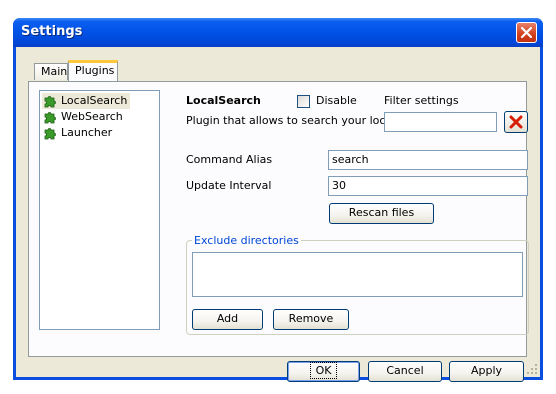 The image size is (556, 394). I want to click on title-bar: Settings, so click(278, 32).